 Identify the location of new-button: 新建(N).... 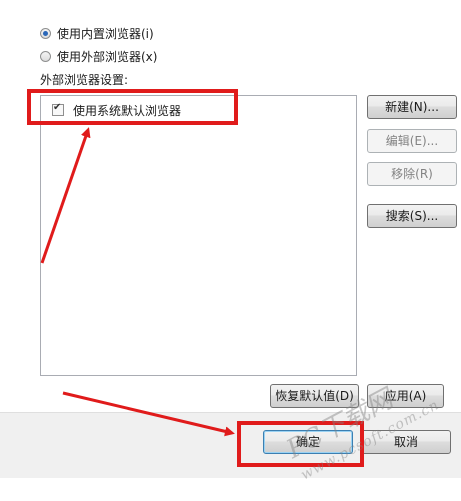
(412, 107).